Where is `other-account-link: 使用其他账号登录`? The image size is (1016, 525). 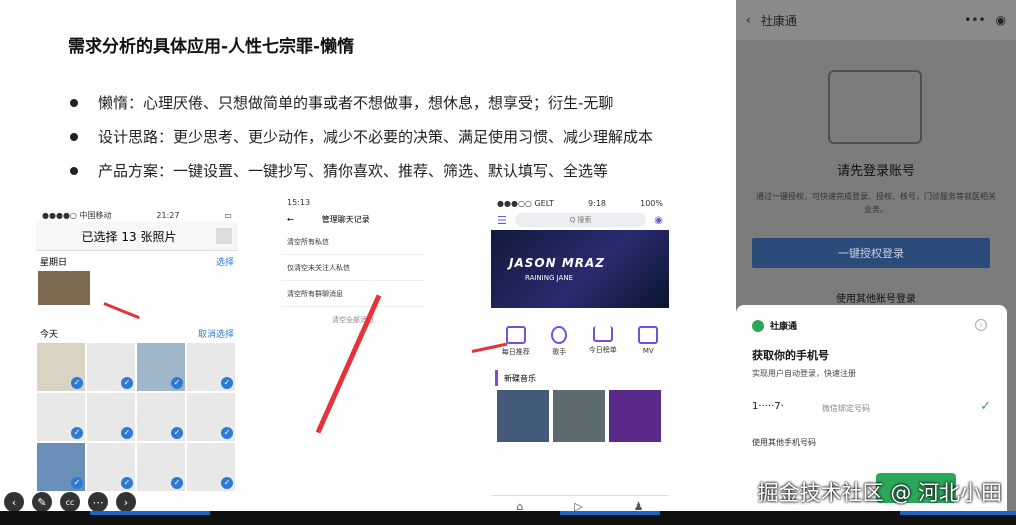 other-account-link: 使用其他账号登录 is located at coordinates (876, 297).